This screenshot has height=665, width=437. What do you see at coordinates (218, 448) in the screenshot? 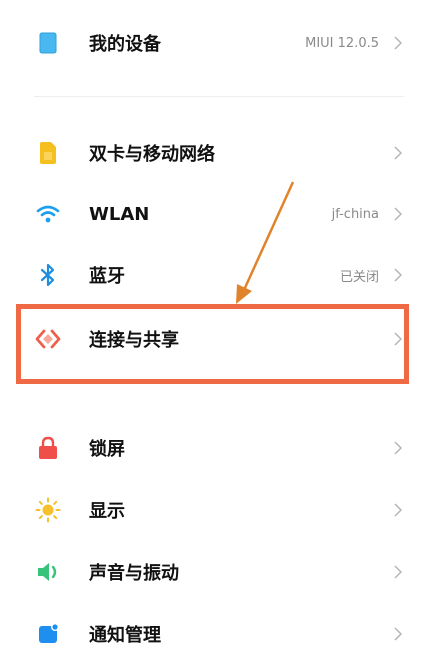
I see `settings-item-lock-screen: 锁屏` at bounding box center [218, 448].